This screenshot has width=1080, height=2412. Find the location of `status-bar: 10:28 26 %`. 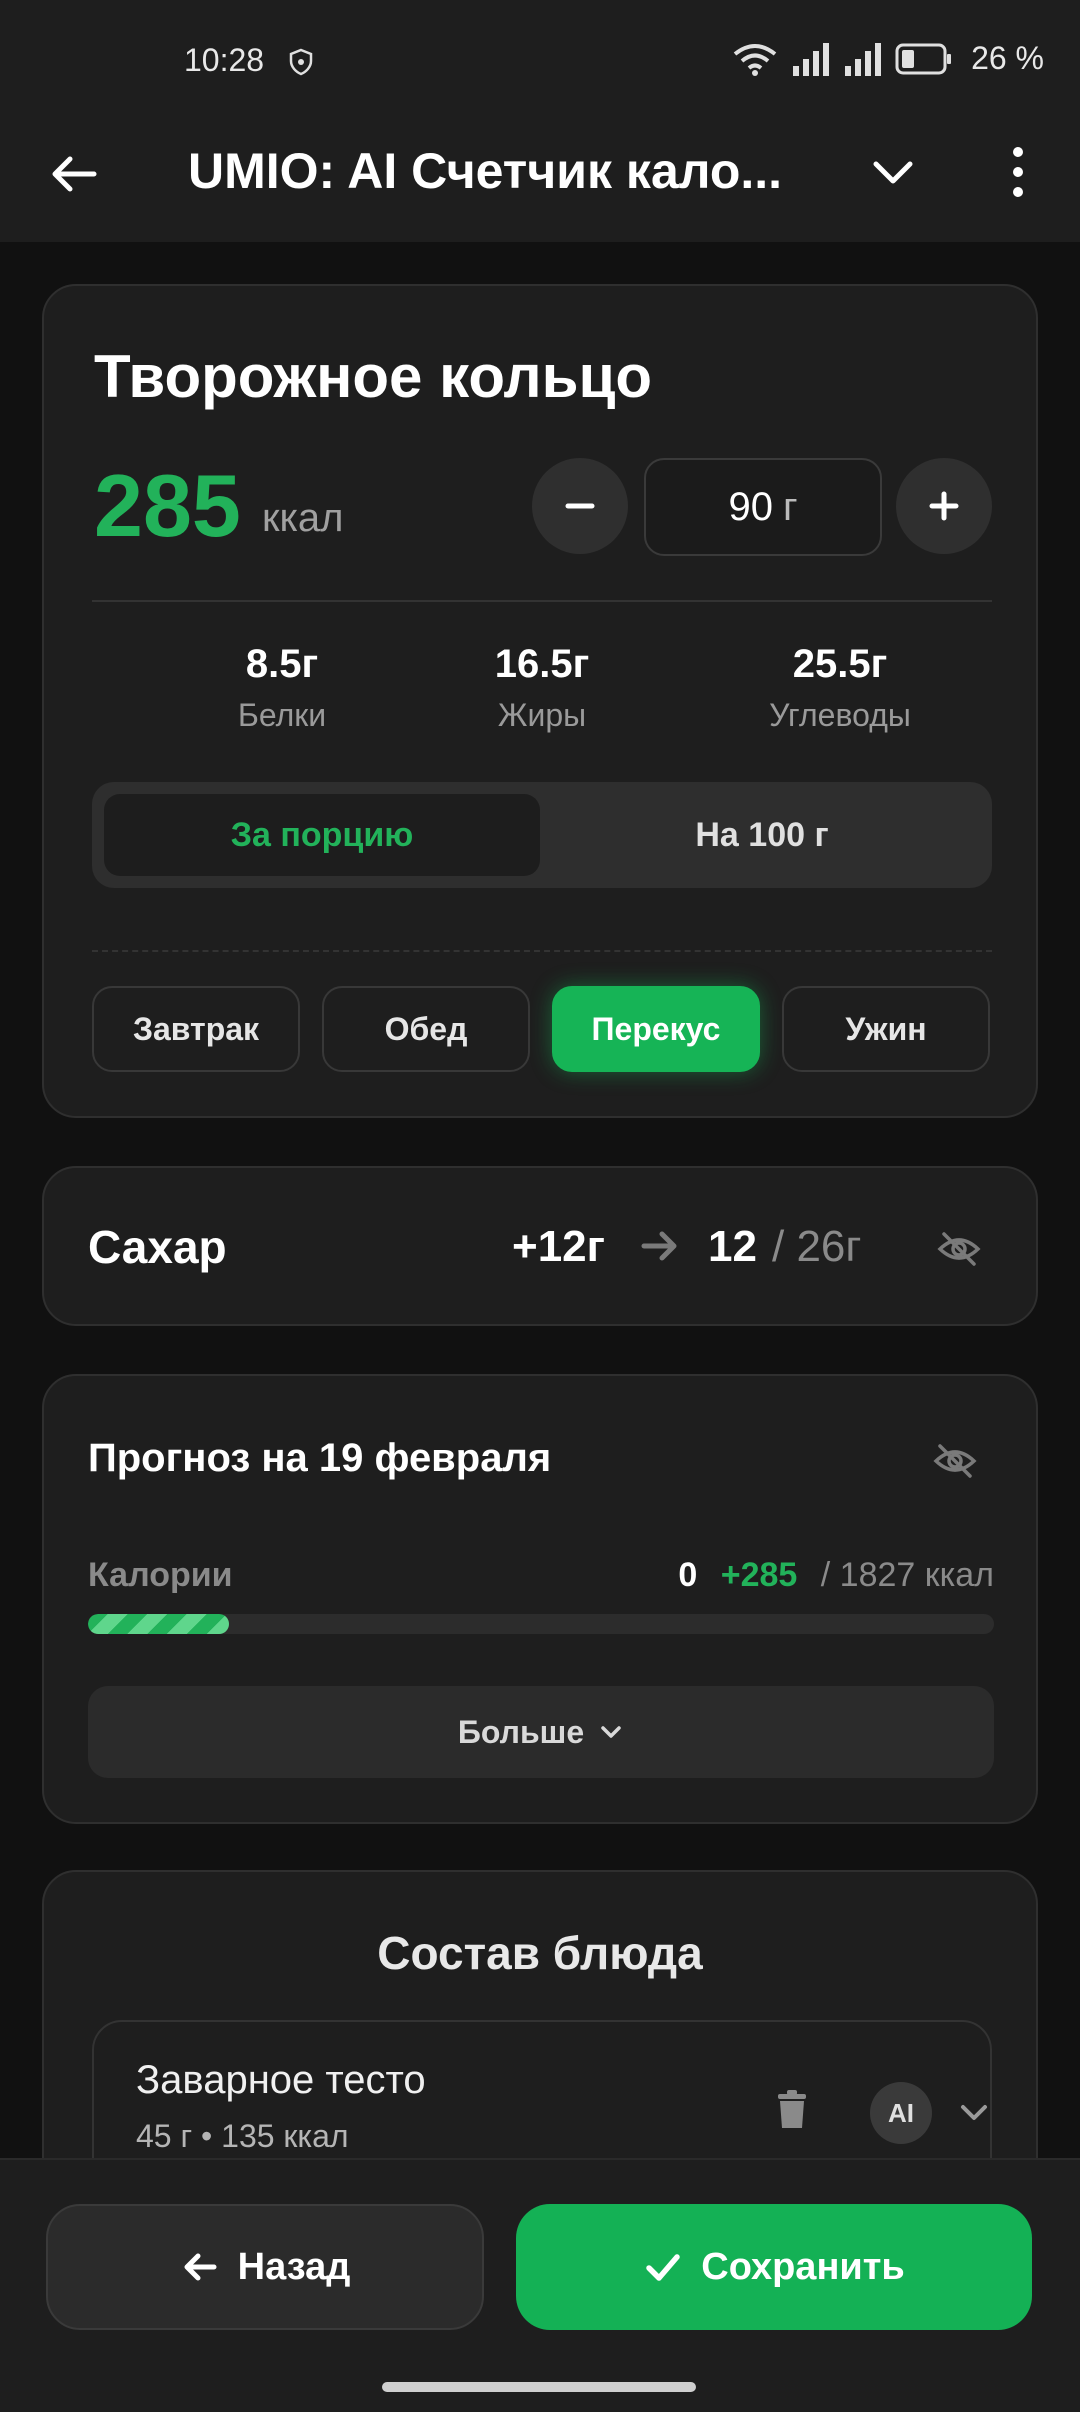

status-bar: 10:28 26 % is located at coordinates (540, 60).